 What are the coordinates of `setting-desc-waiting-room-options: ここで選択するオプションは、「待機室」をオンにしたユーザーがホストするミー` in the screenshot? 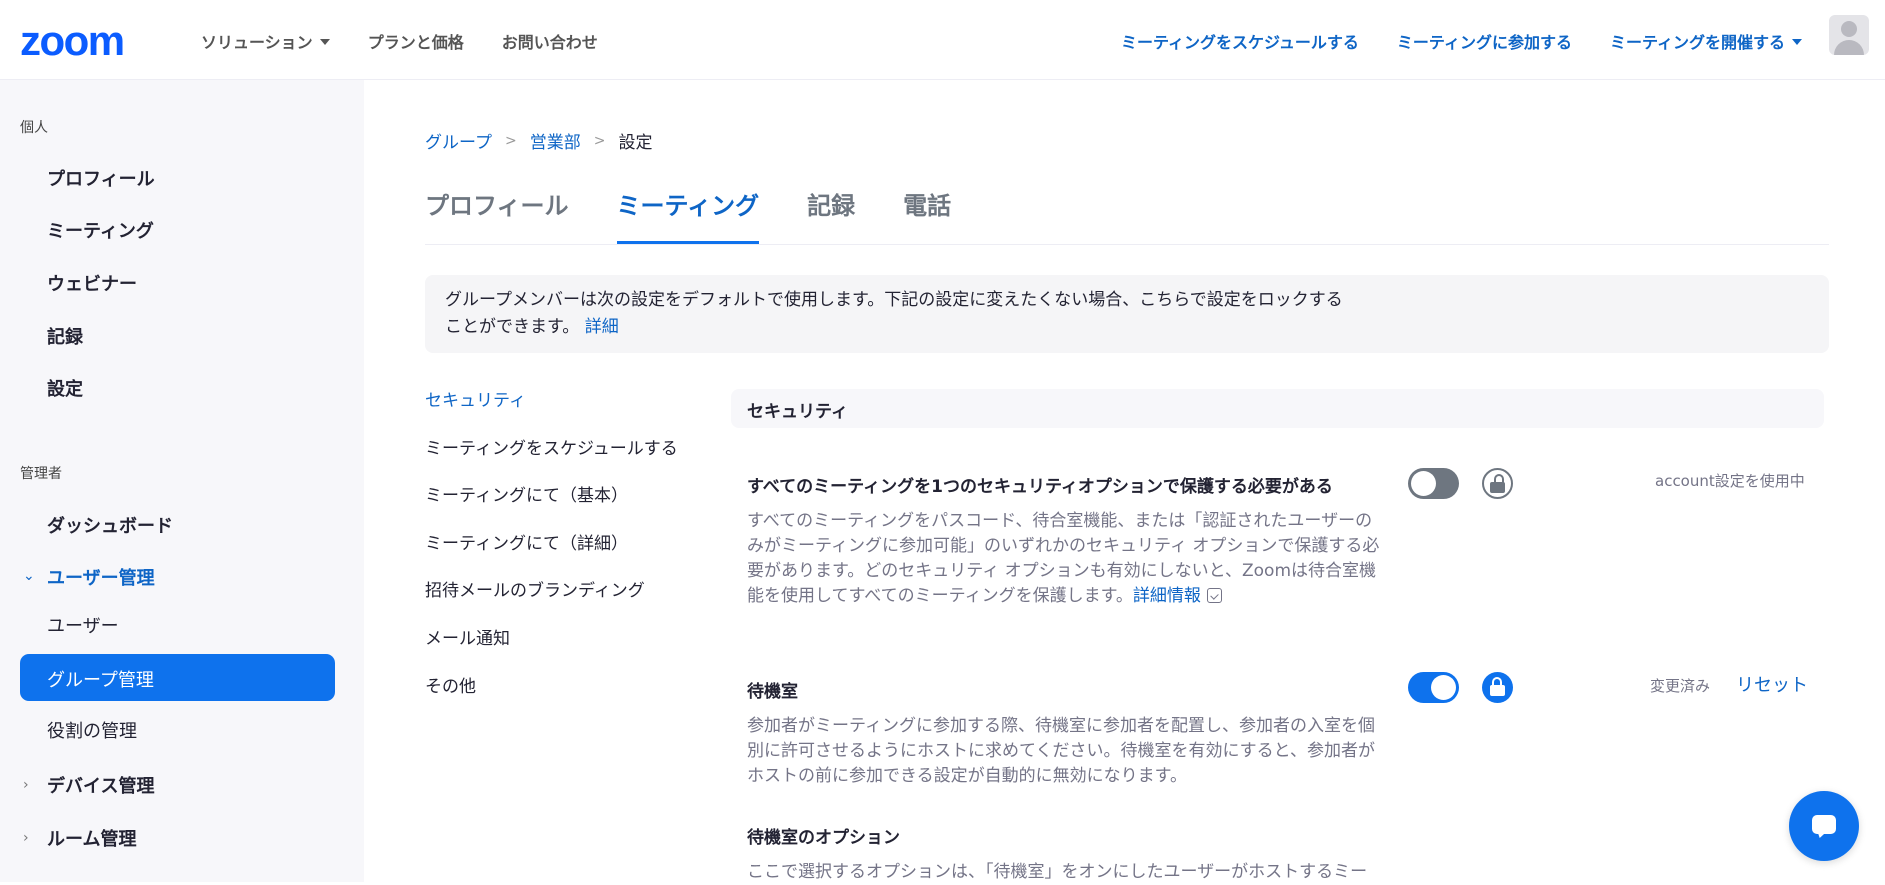 It's located at (1057, 872).